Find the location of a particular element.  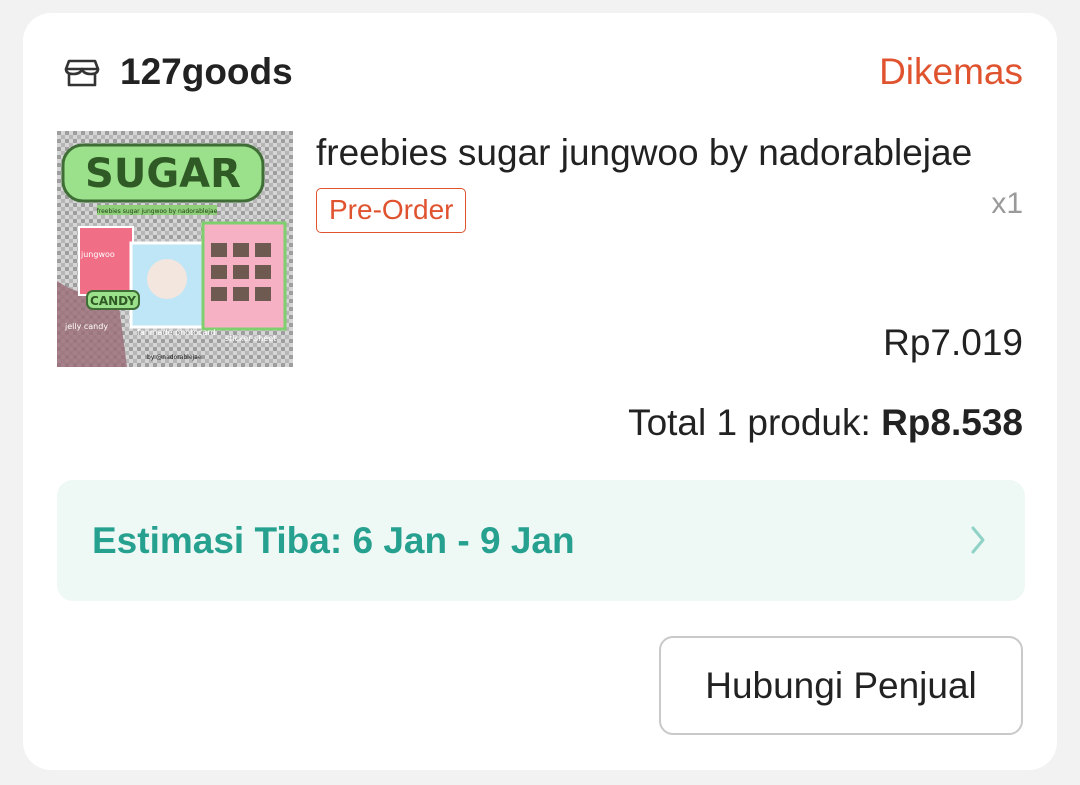

image-text-photocard: fanmade photocard is located at coordinates (176, 332).